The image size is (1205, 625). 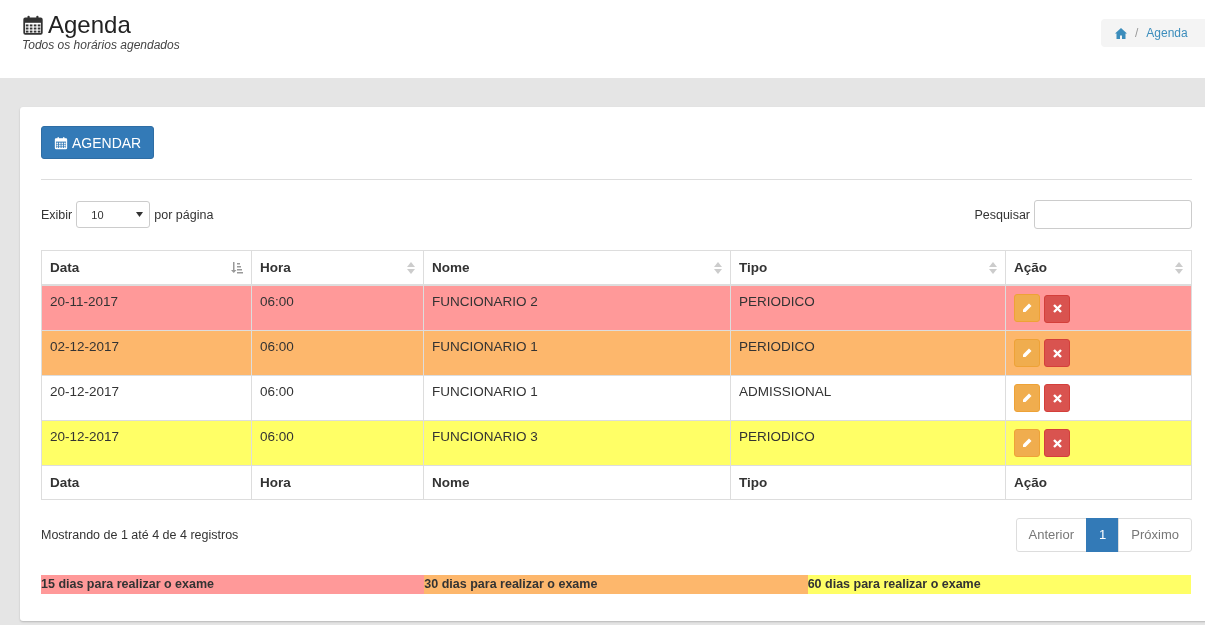 What do you see at coordinates (577, 442) in the screenshot?
I see `table-cell: FUNCIONARIO 3` at bounding box center [577, 442].